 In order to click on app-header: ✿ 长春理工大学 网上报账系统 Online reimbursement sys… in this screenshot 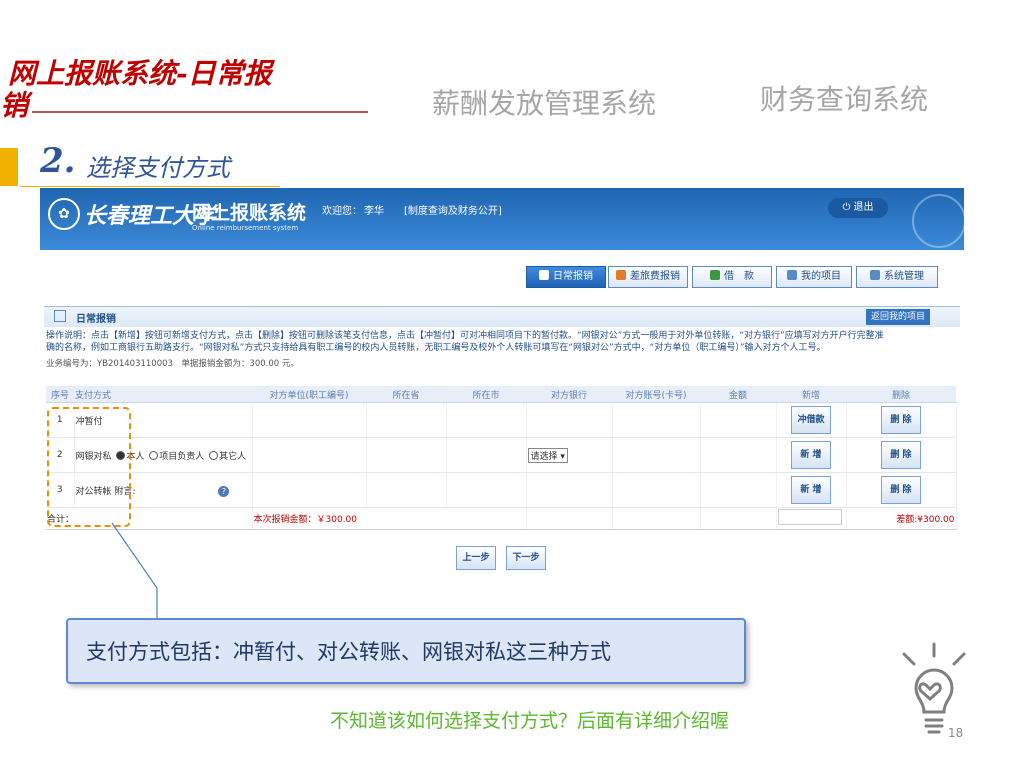, I will do `click(502, 219)`.